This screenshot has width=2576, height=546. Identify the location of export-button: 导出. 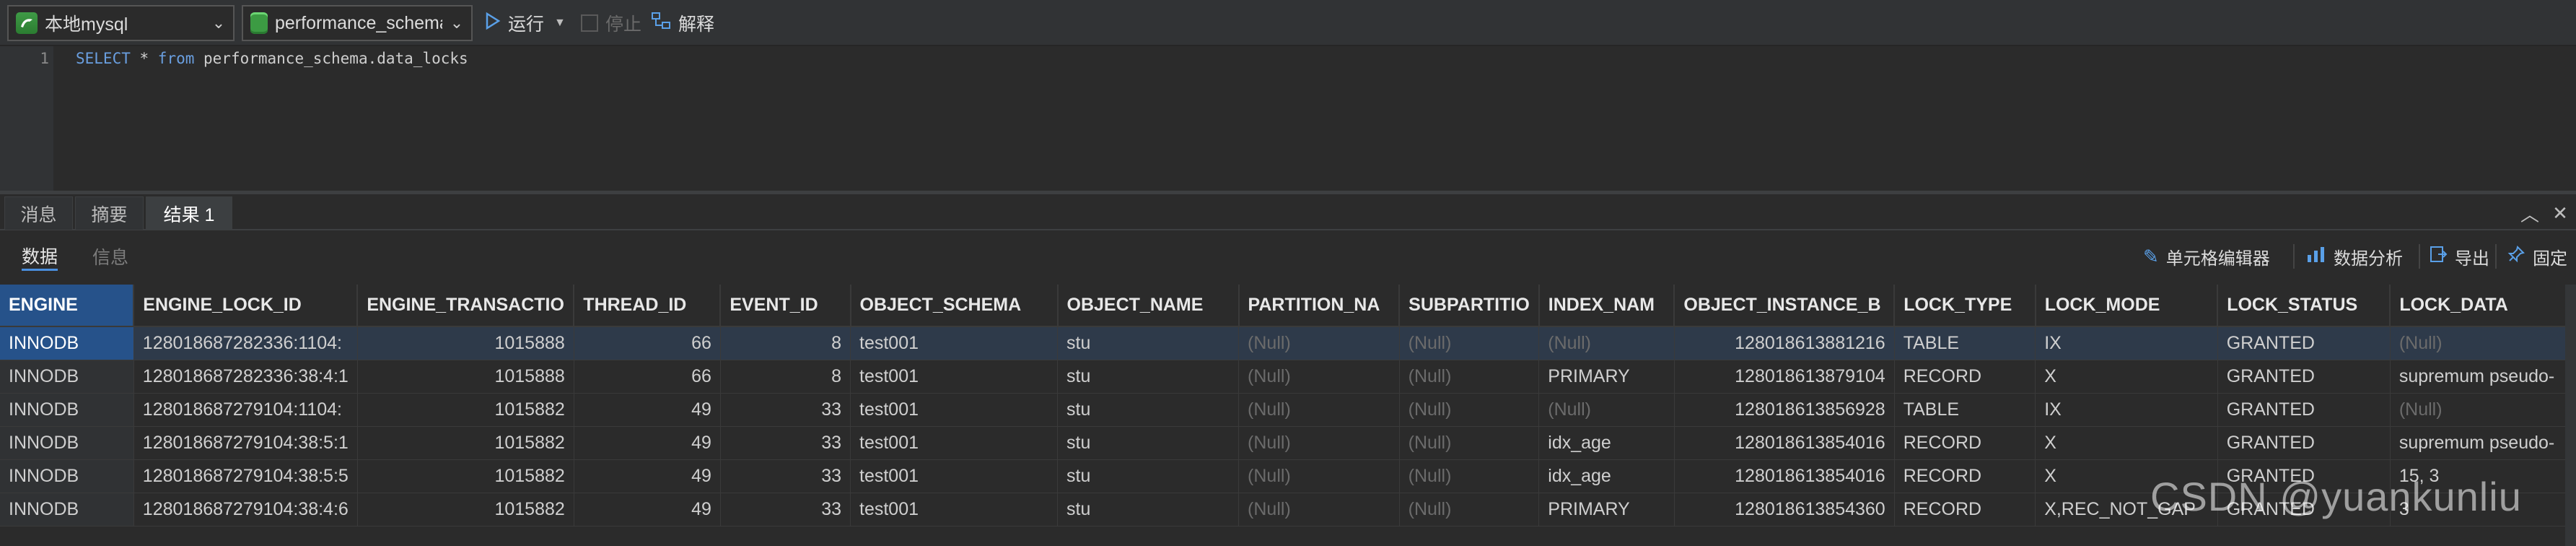
(2459, 256).